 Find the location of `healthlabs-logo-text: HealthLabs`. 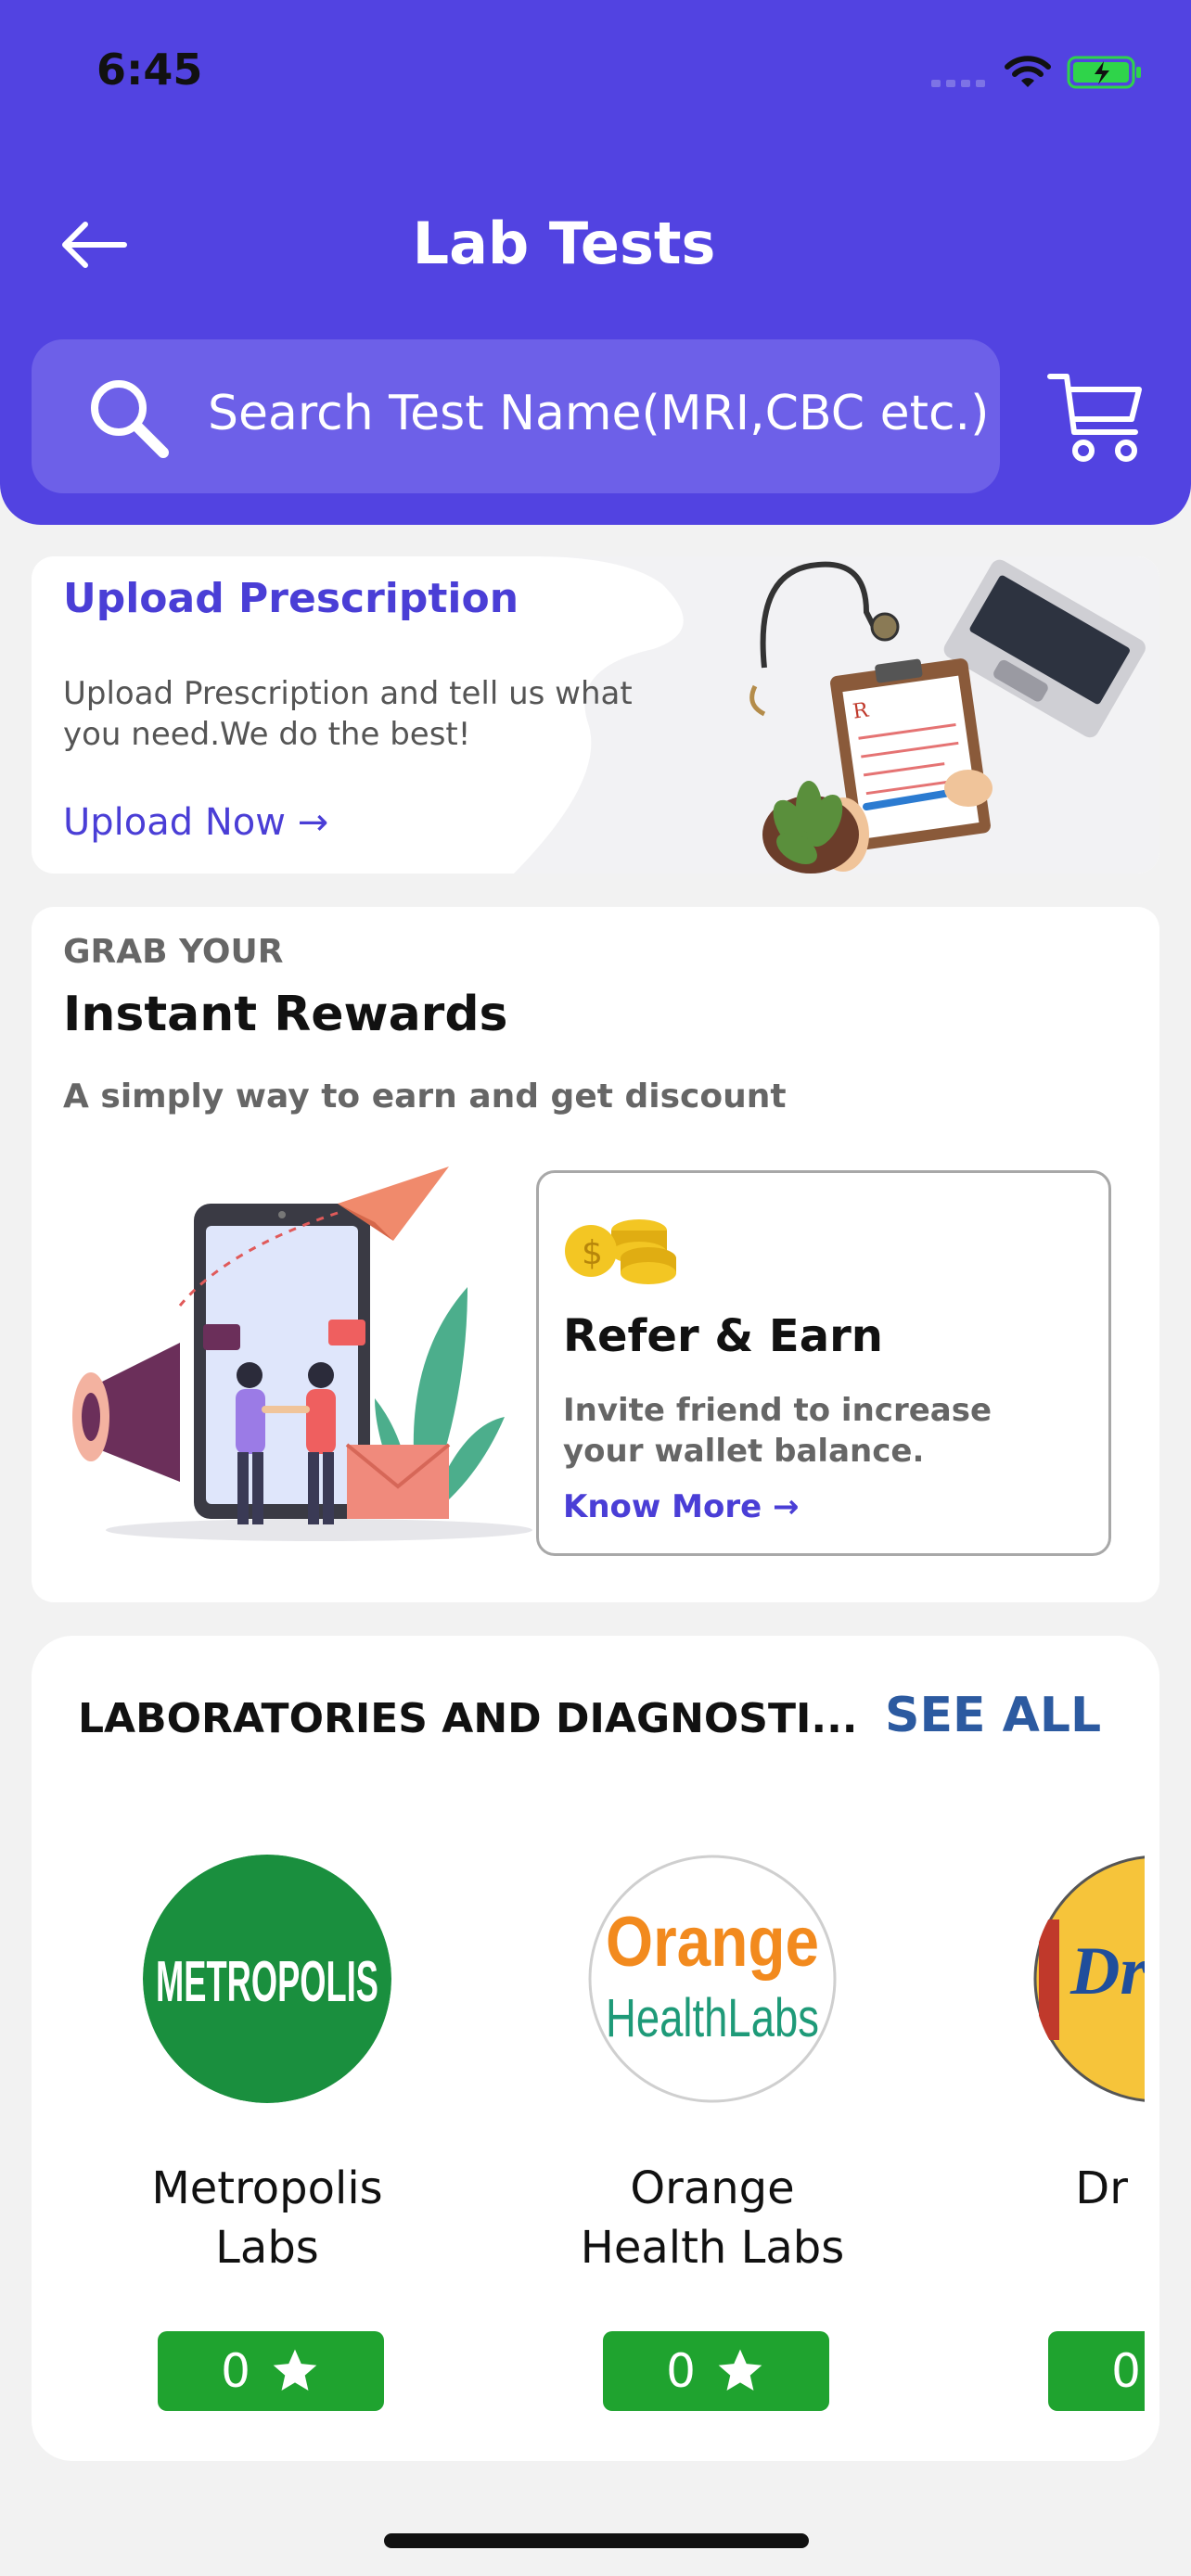

healthlabs-logo-text: HealthLabs is located at coordinates (712, 2018).